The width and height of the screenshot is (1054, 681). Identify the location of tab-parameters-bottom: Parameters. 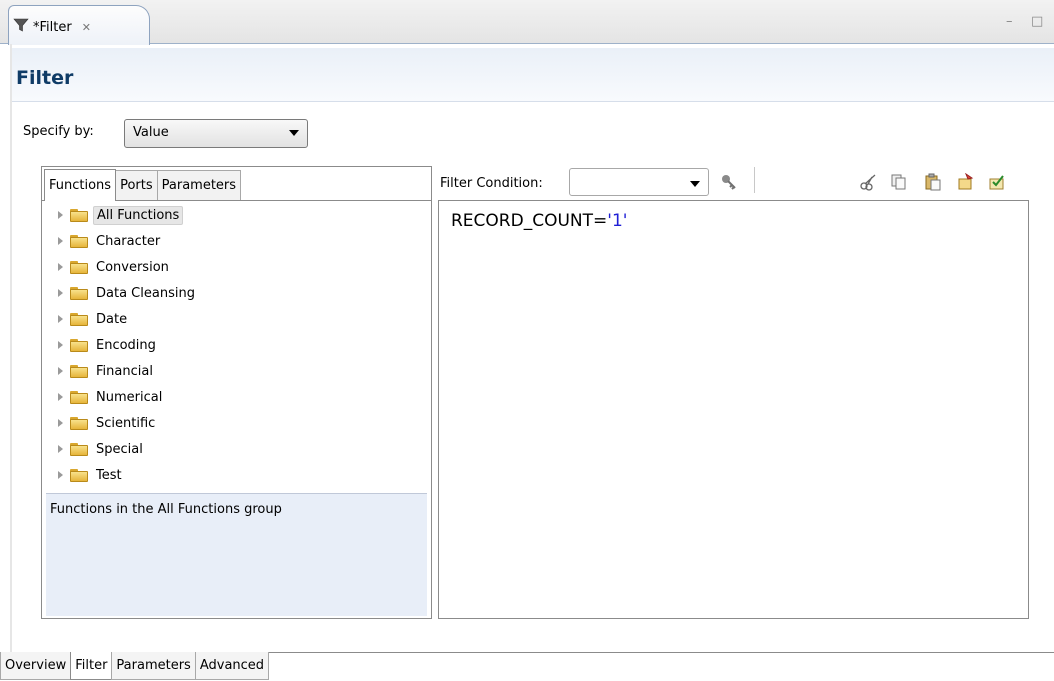
(153, 666).